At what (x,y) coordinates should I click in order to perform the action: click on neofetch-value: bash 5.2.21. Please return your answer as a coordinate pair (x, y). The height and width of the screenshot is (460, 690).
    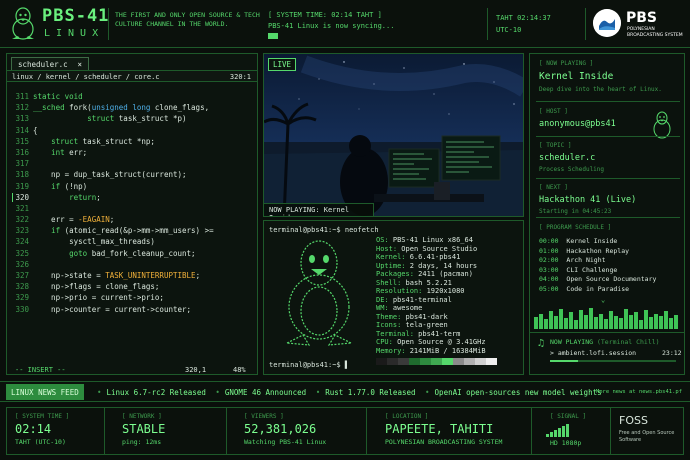
    Looking at the image, I should click on (428, 282).